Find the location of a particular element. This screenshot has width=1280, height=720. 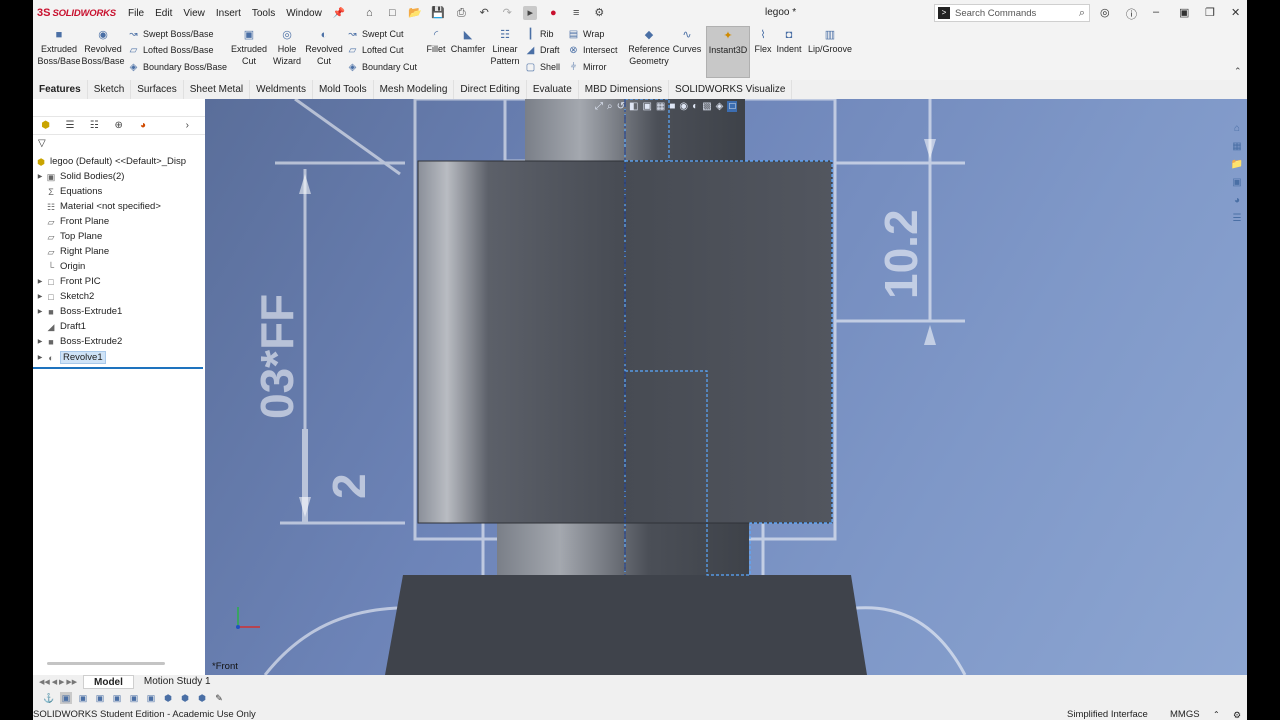

boundary-cut-button: ◈ Boundary Cut is located at coordinates (381, 67).